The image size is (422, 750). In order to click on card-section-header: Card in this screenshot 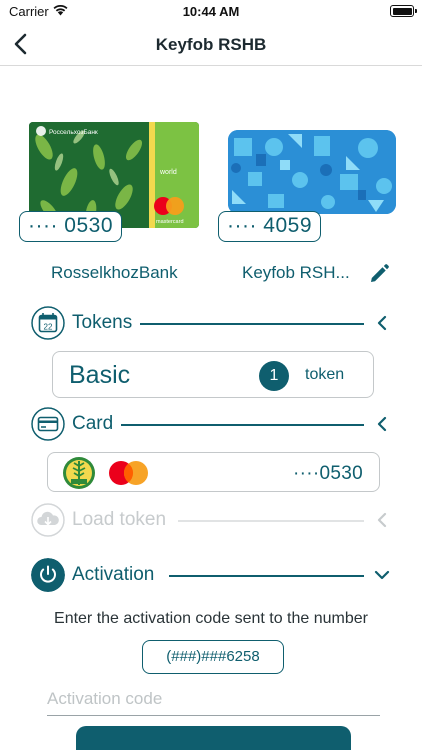, I will do `click(212, 425)`.